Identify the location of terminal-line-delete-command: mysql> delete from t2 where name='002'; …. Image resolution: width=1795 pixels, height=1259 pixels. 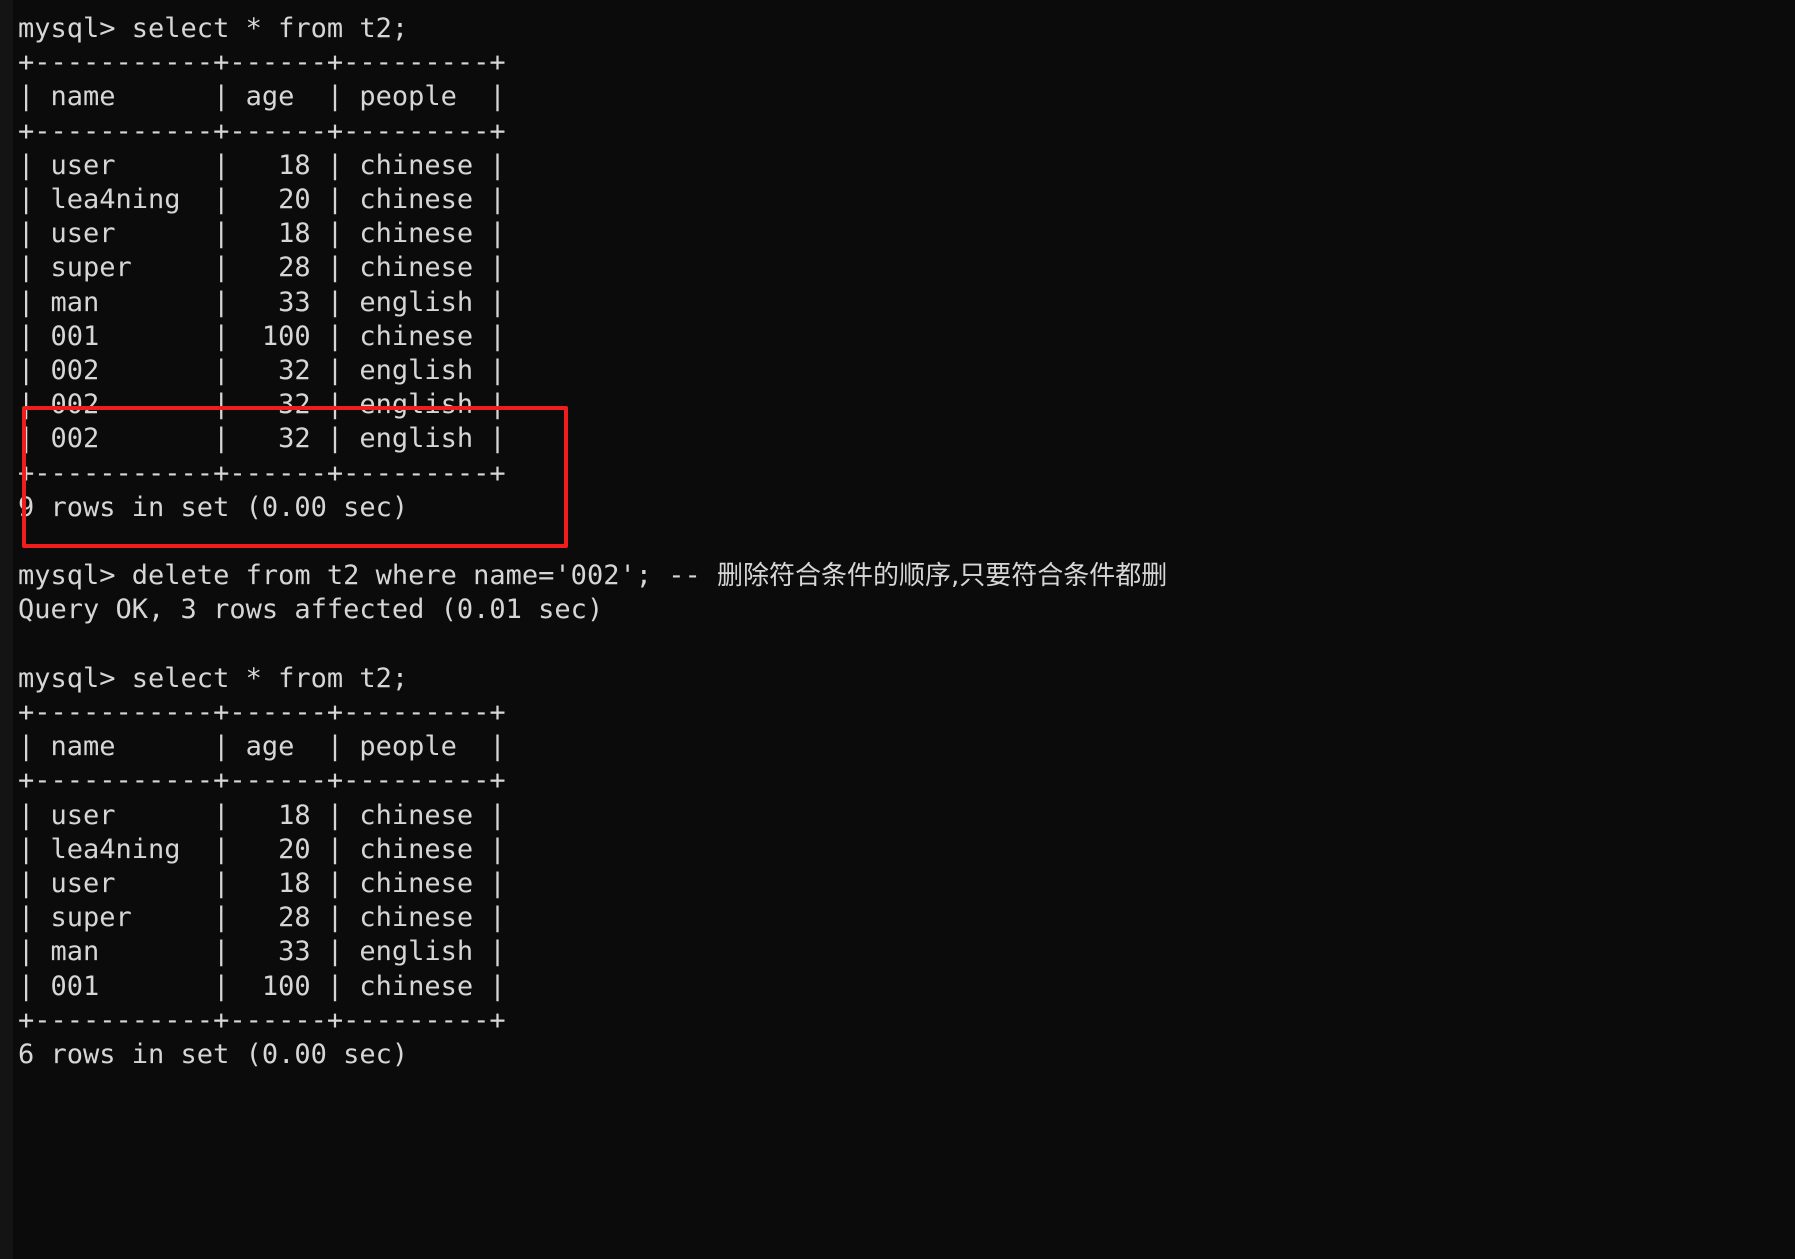
(898, 576).